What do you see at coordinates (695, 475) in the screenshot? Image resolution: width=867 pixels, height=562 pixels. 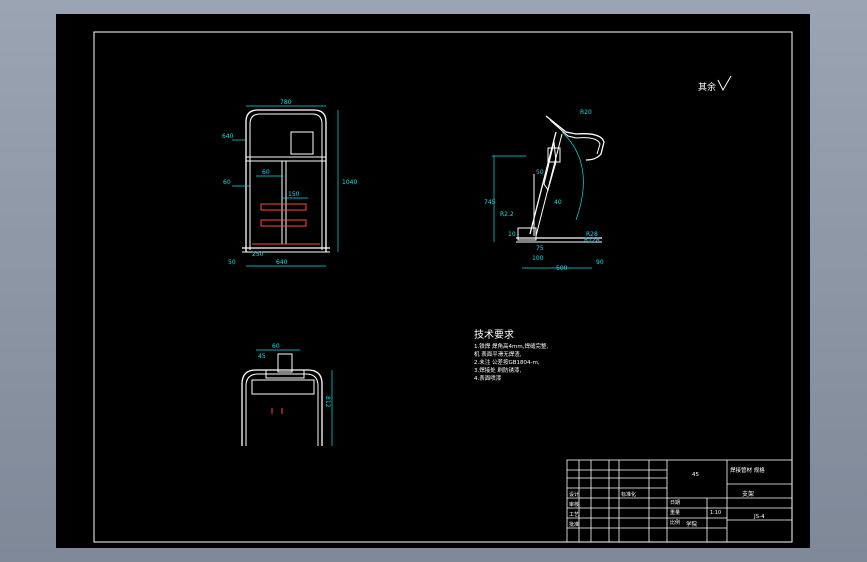 I see `title-center-label: 45` at bounding box center [695, 475].